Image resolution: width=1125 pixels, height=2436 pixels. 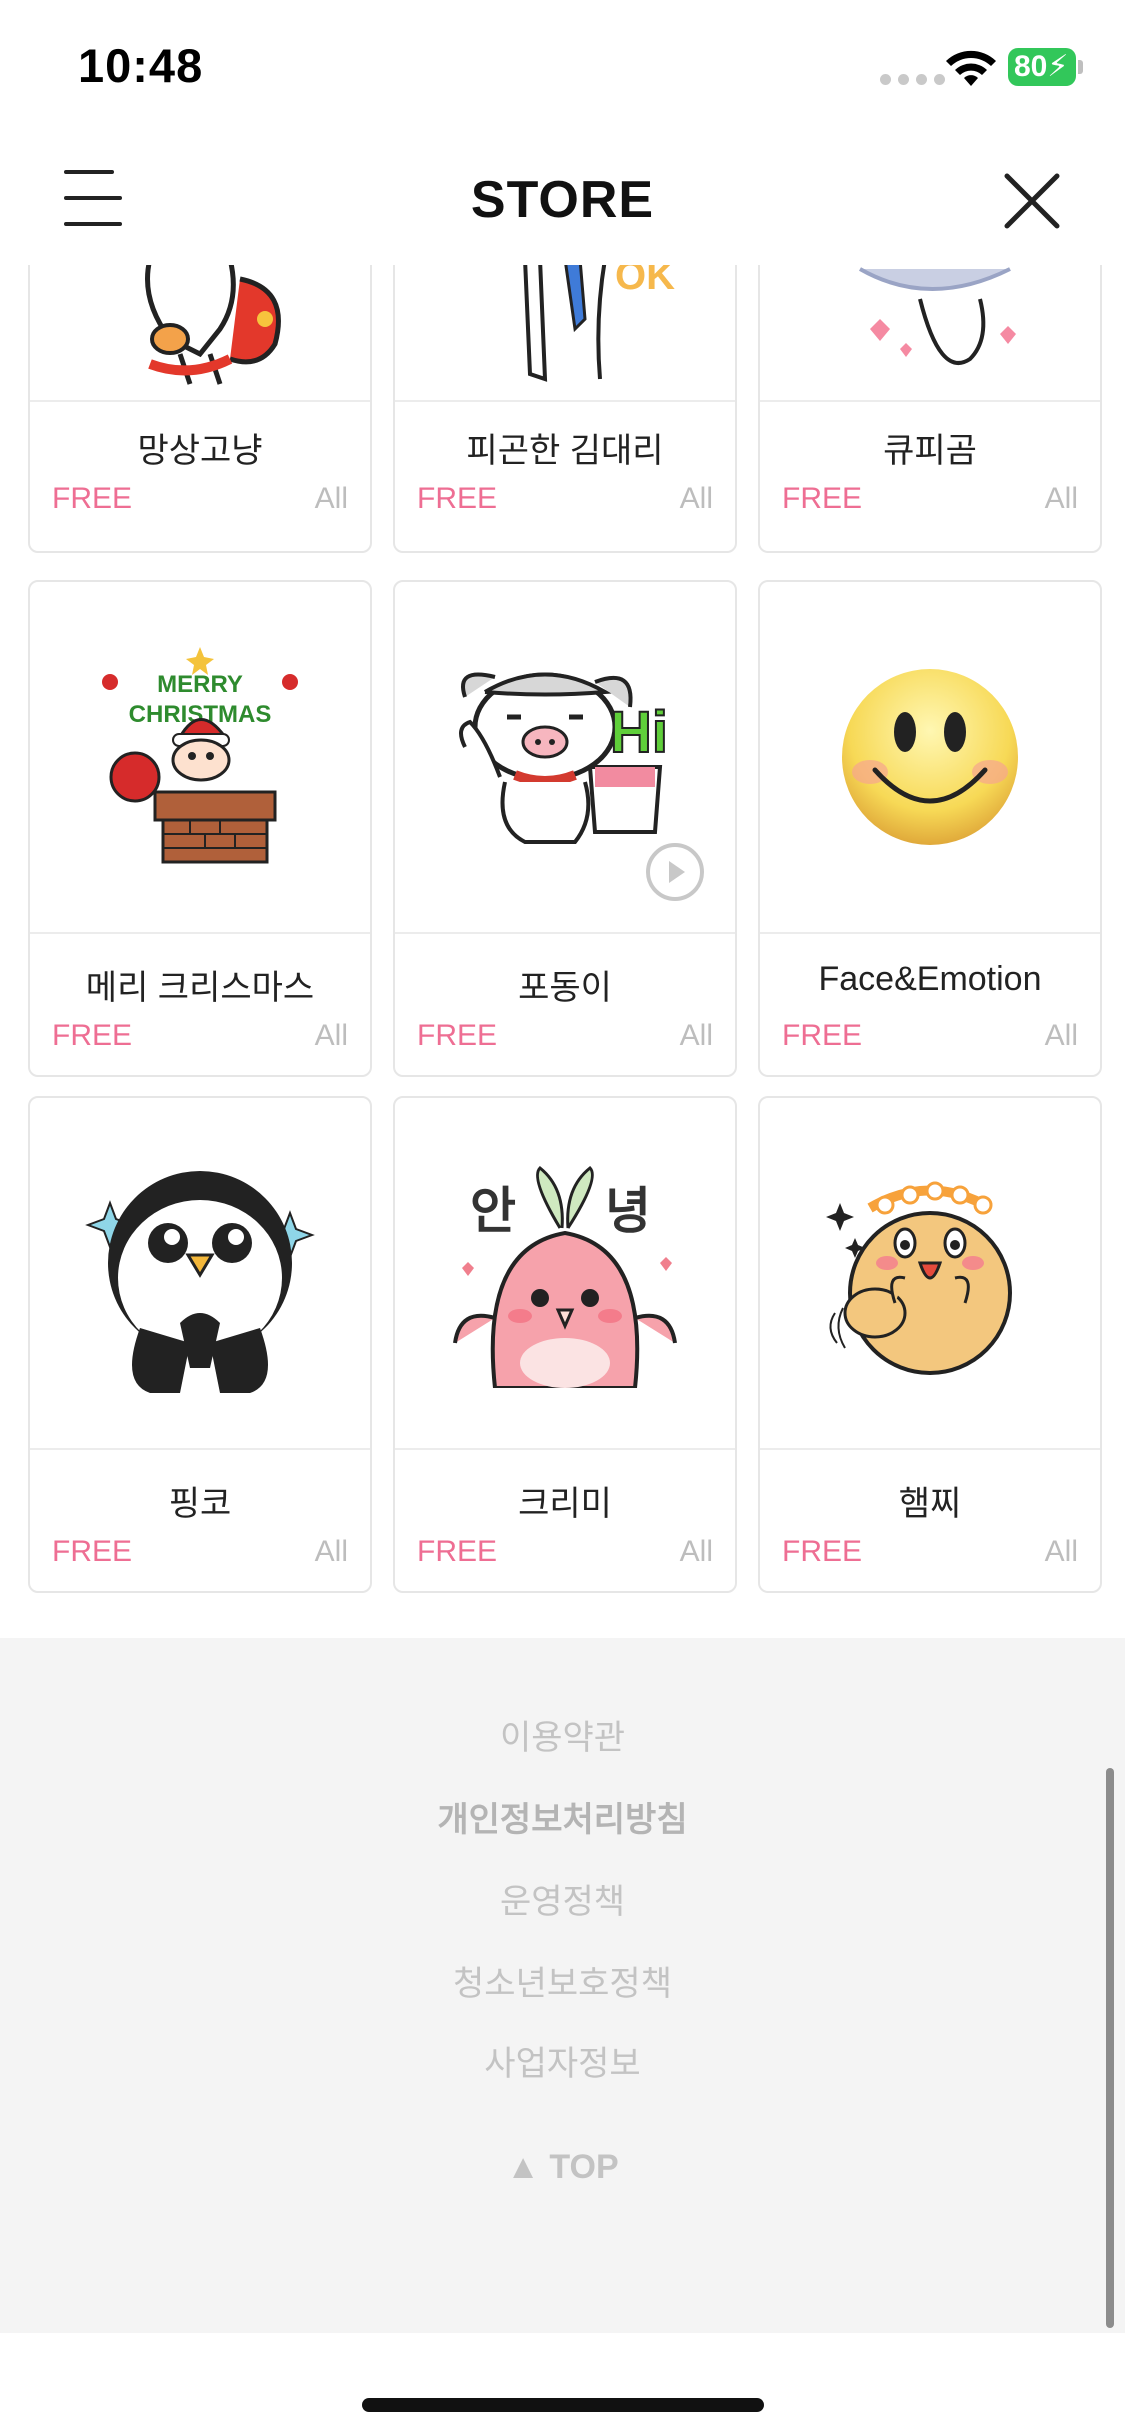 I want to click on operation-policy-link: 운영정책, so click(x=562, y=1898).